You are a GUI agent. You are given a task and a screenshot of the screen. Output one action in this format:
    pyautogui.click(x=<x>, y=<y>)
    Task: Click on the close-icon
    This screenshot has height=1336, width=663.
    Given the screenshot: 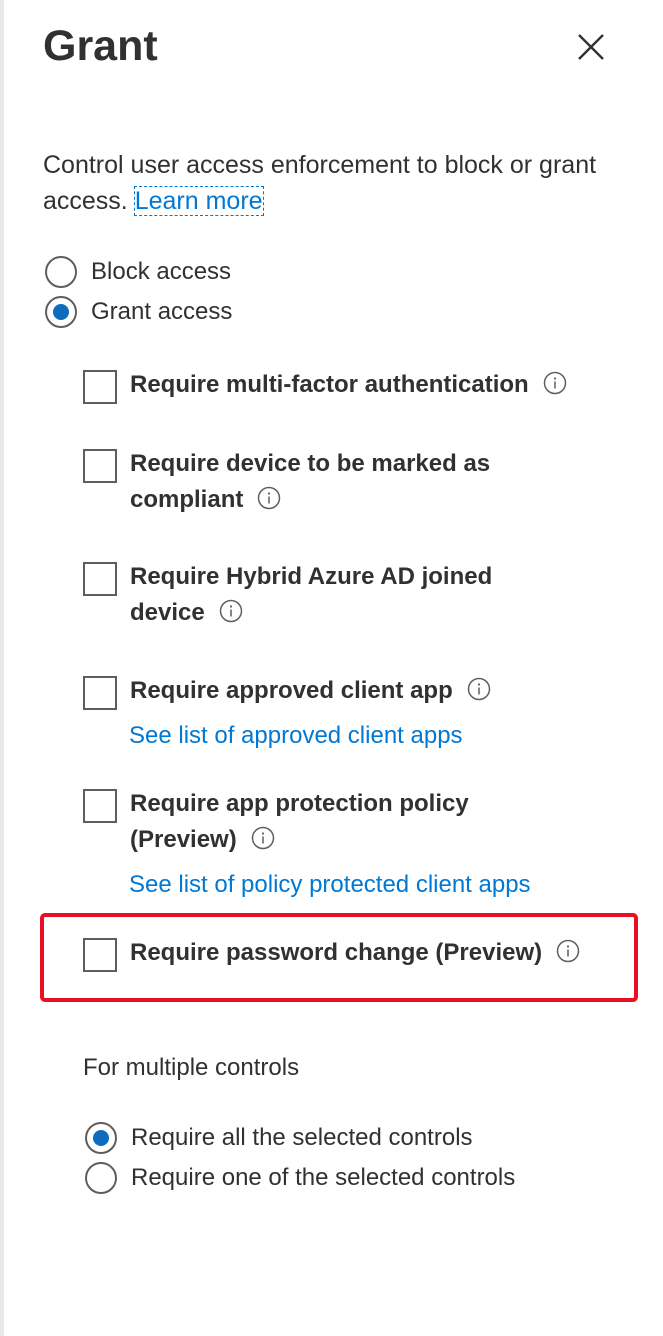 What is the action you would take?
    pyautogui.click(x=591, y=47)
    